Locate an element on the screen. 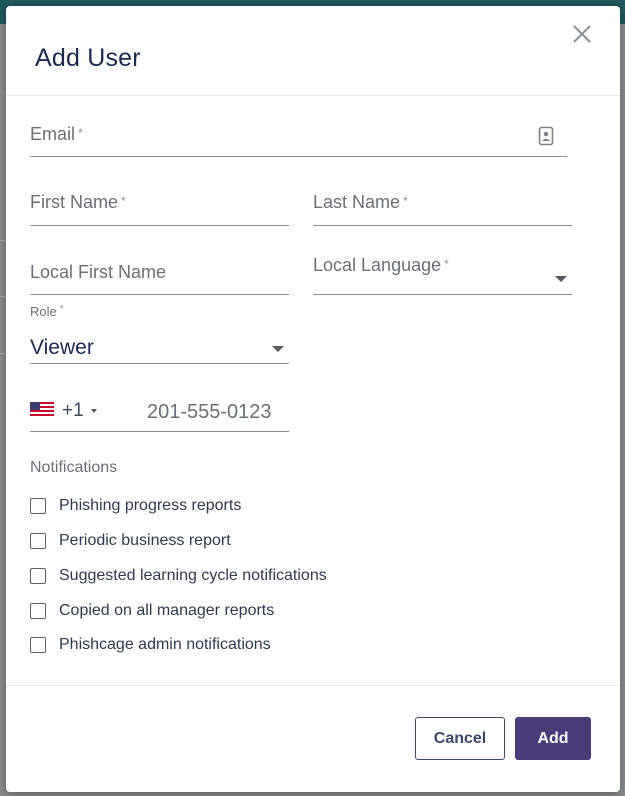 This screenshot has width=625, height=796. country-dial-code: +1 is located at coordinates (73, 411).